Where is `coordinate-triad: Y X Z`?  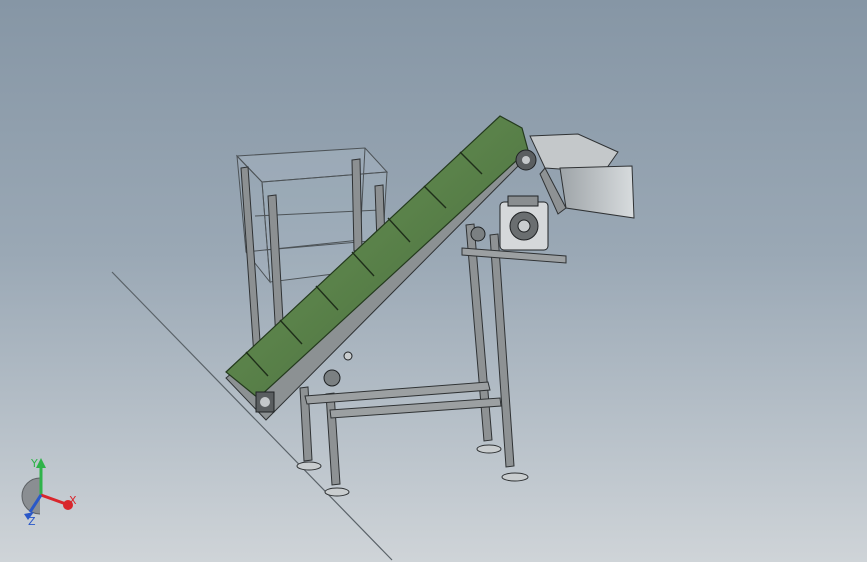 coordinate-triad: Y X Z is located at coordinates (53, 492).